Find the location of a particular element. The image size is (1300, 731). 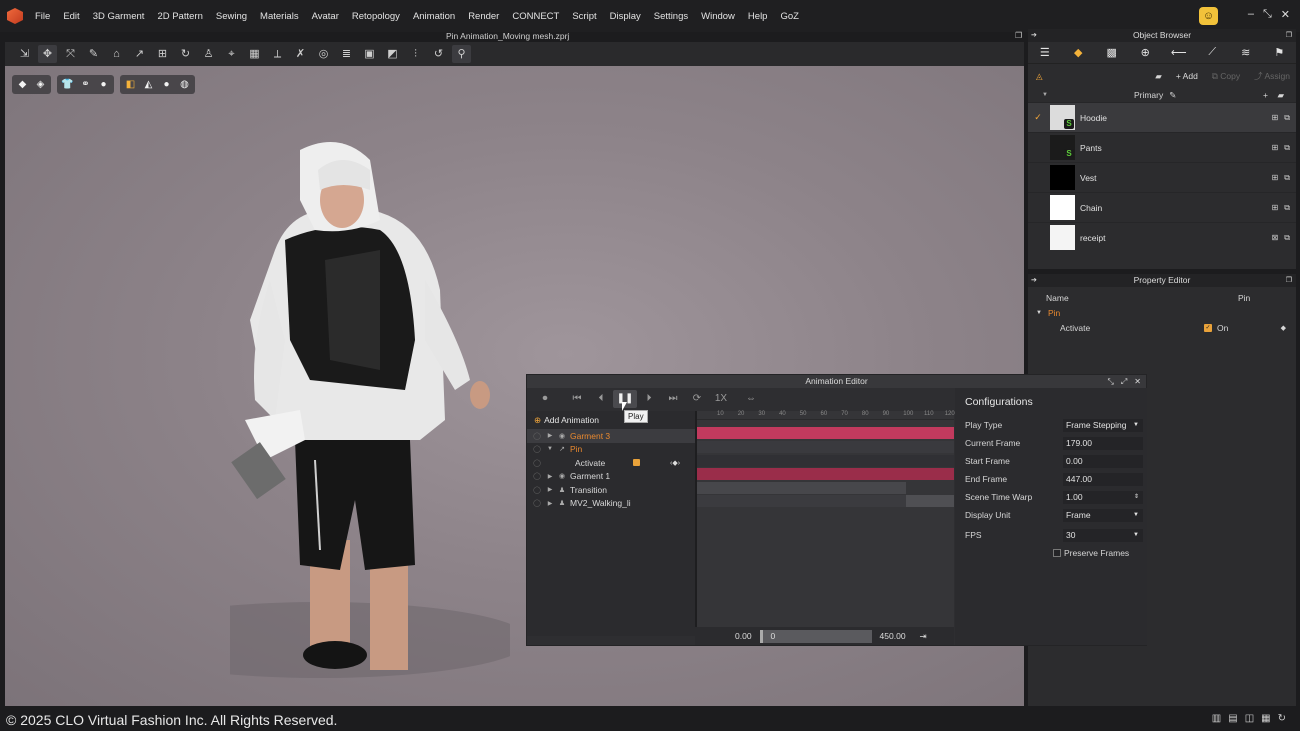

track-row: ◯ Activate ‹◆› is located at coordinates (611, 463).